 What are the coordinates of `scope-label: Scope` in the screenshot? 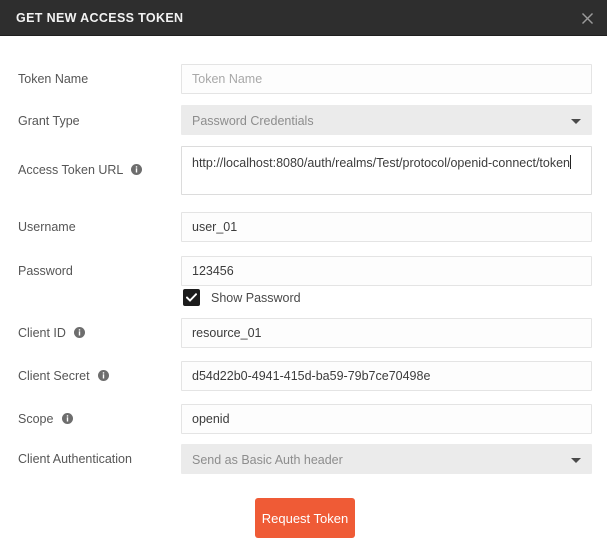 It's located at (45, 419).